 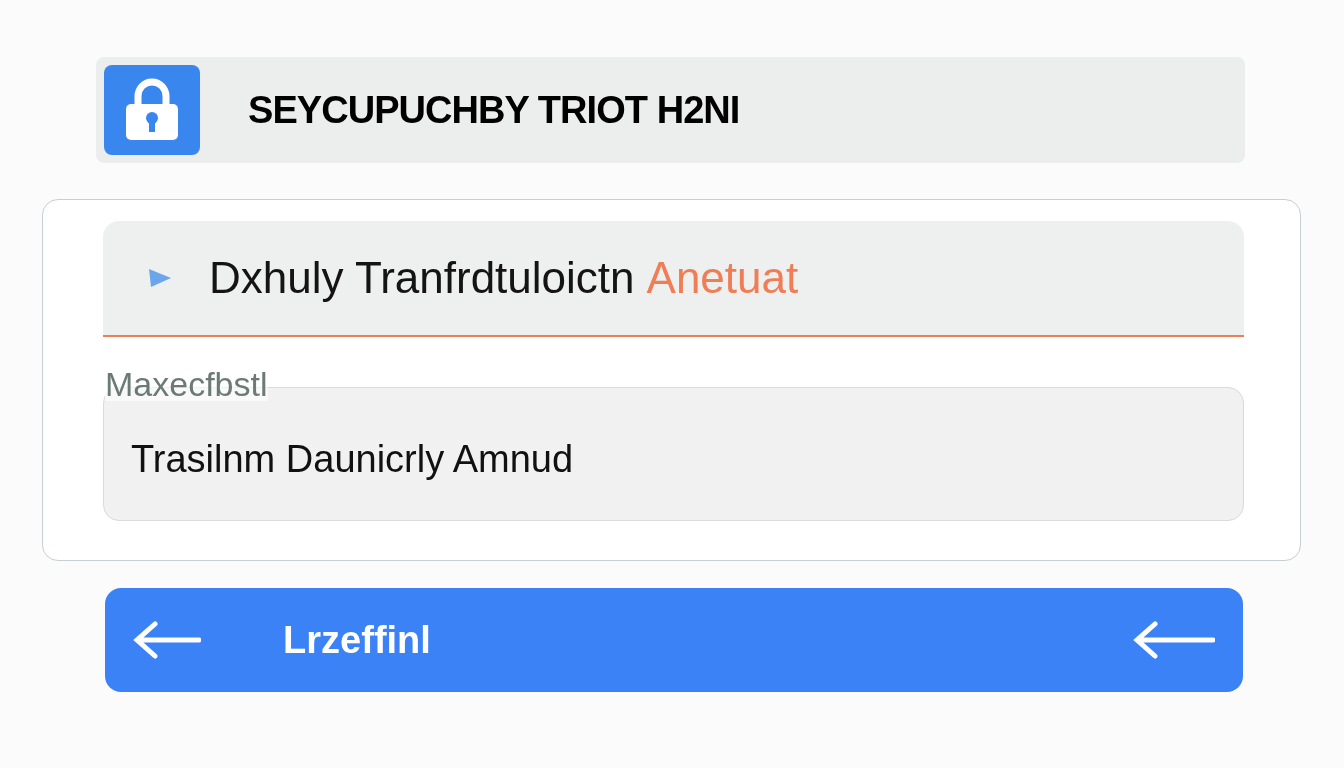 I want to click on transaction-row: Dxhuly Tranfrdtuloictn Anetuat, so click(x=673, y=279).